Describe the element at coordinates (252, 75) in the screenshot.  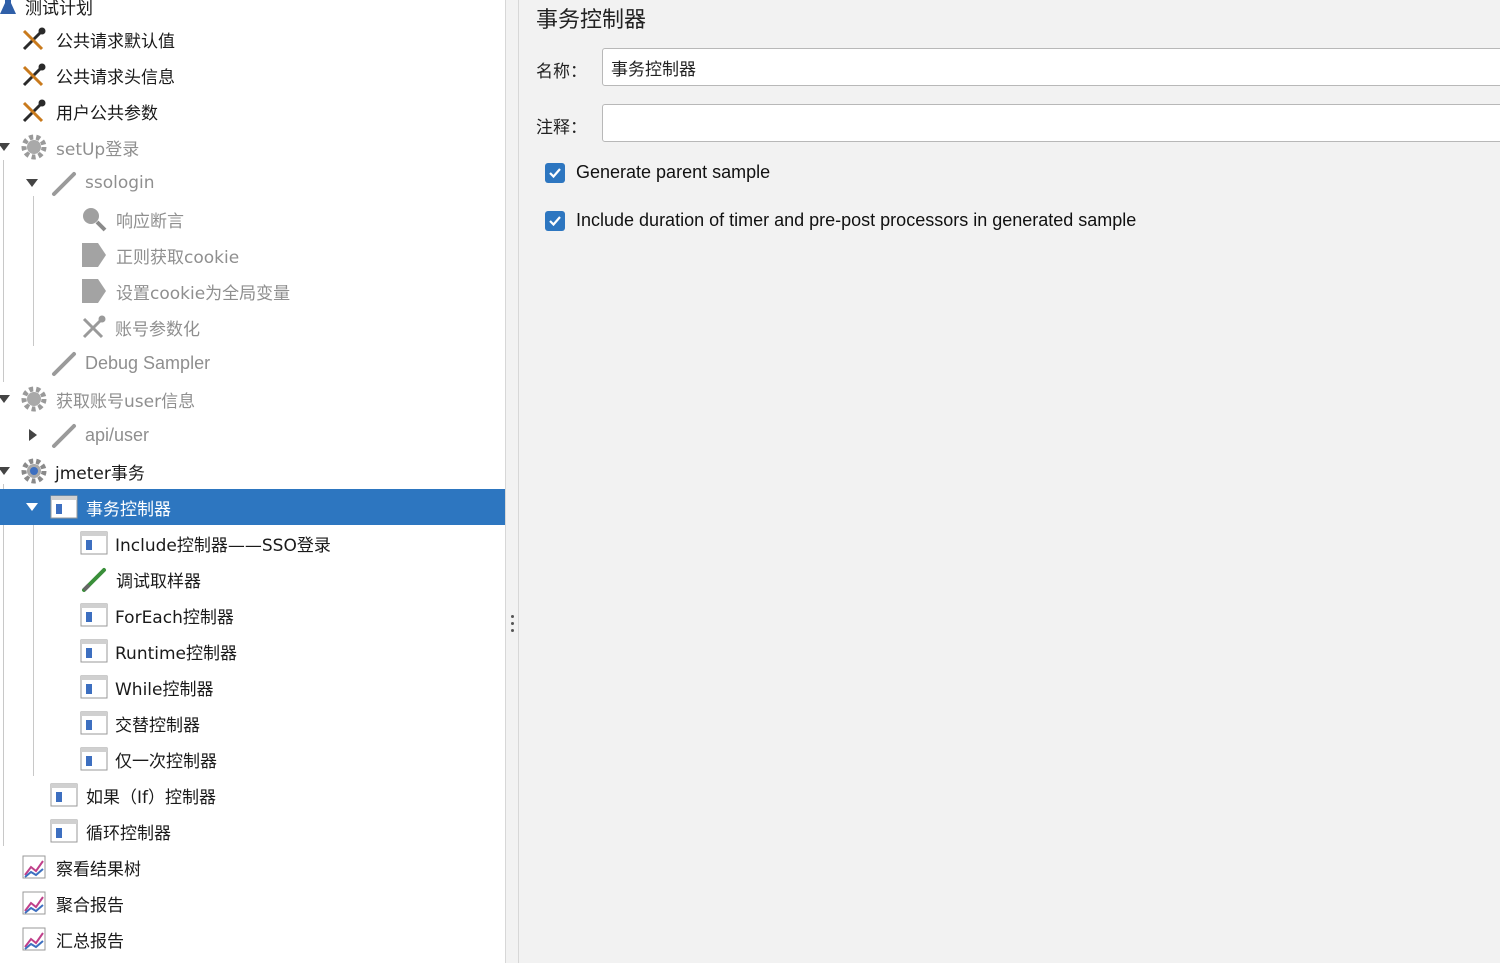
I see `tree-item-header-manager: 公共请求头信息` at that location.